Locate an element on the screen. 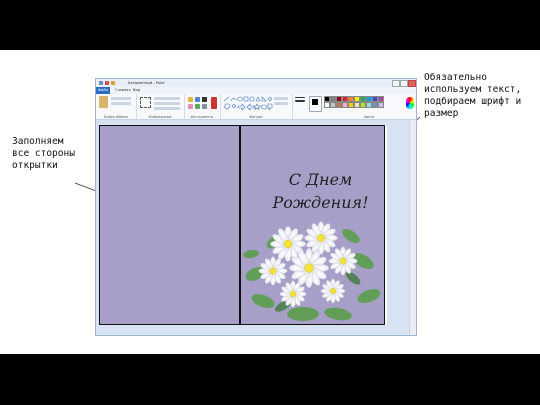 This screenshot has height=405, width=540. color-swatch is located at coordinates (381, 105).